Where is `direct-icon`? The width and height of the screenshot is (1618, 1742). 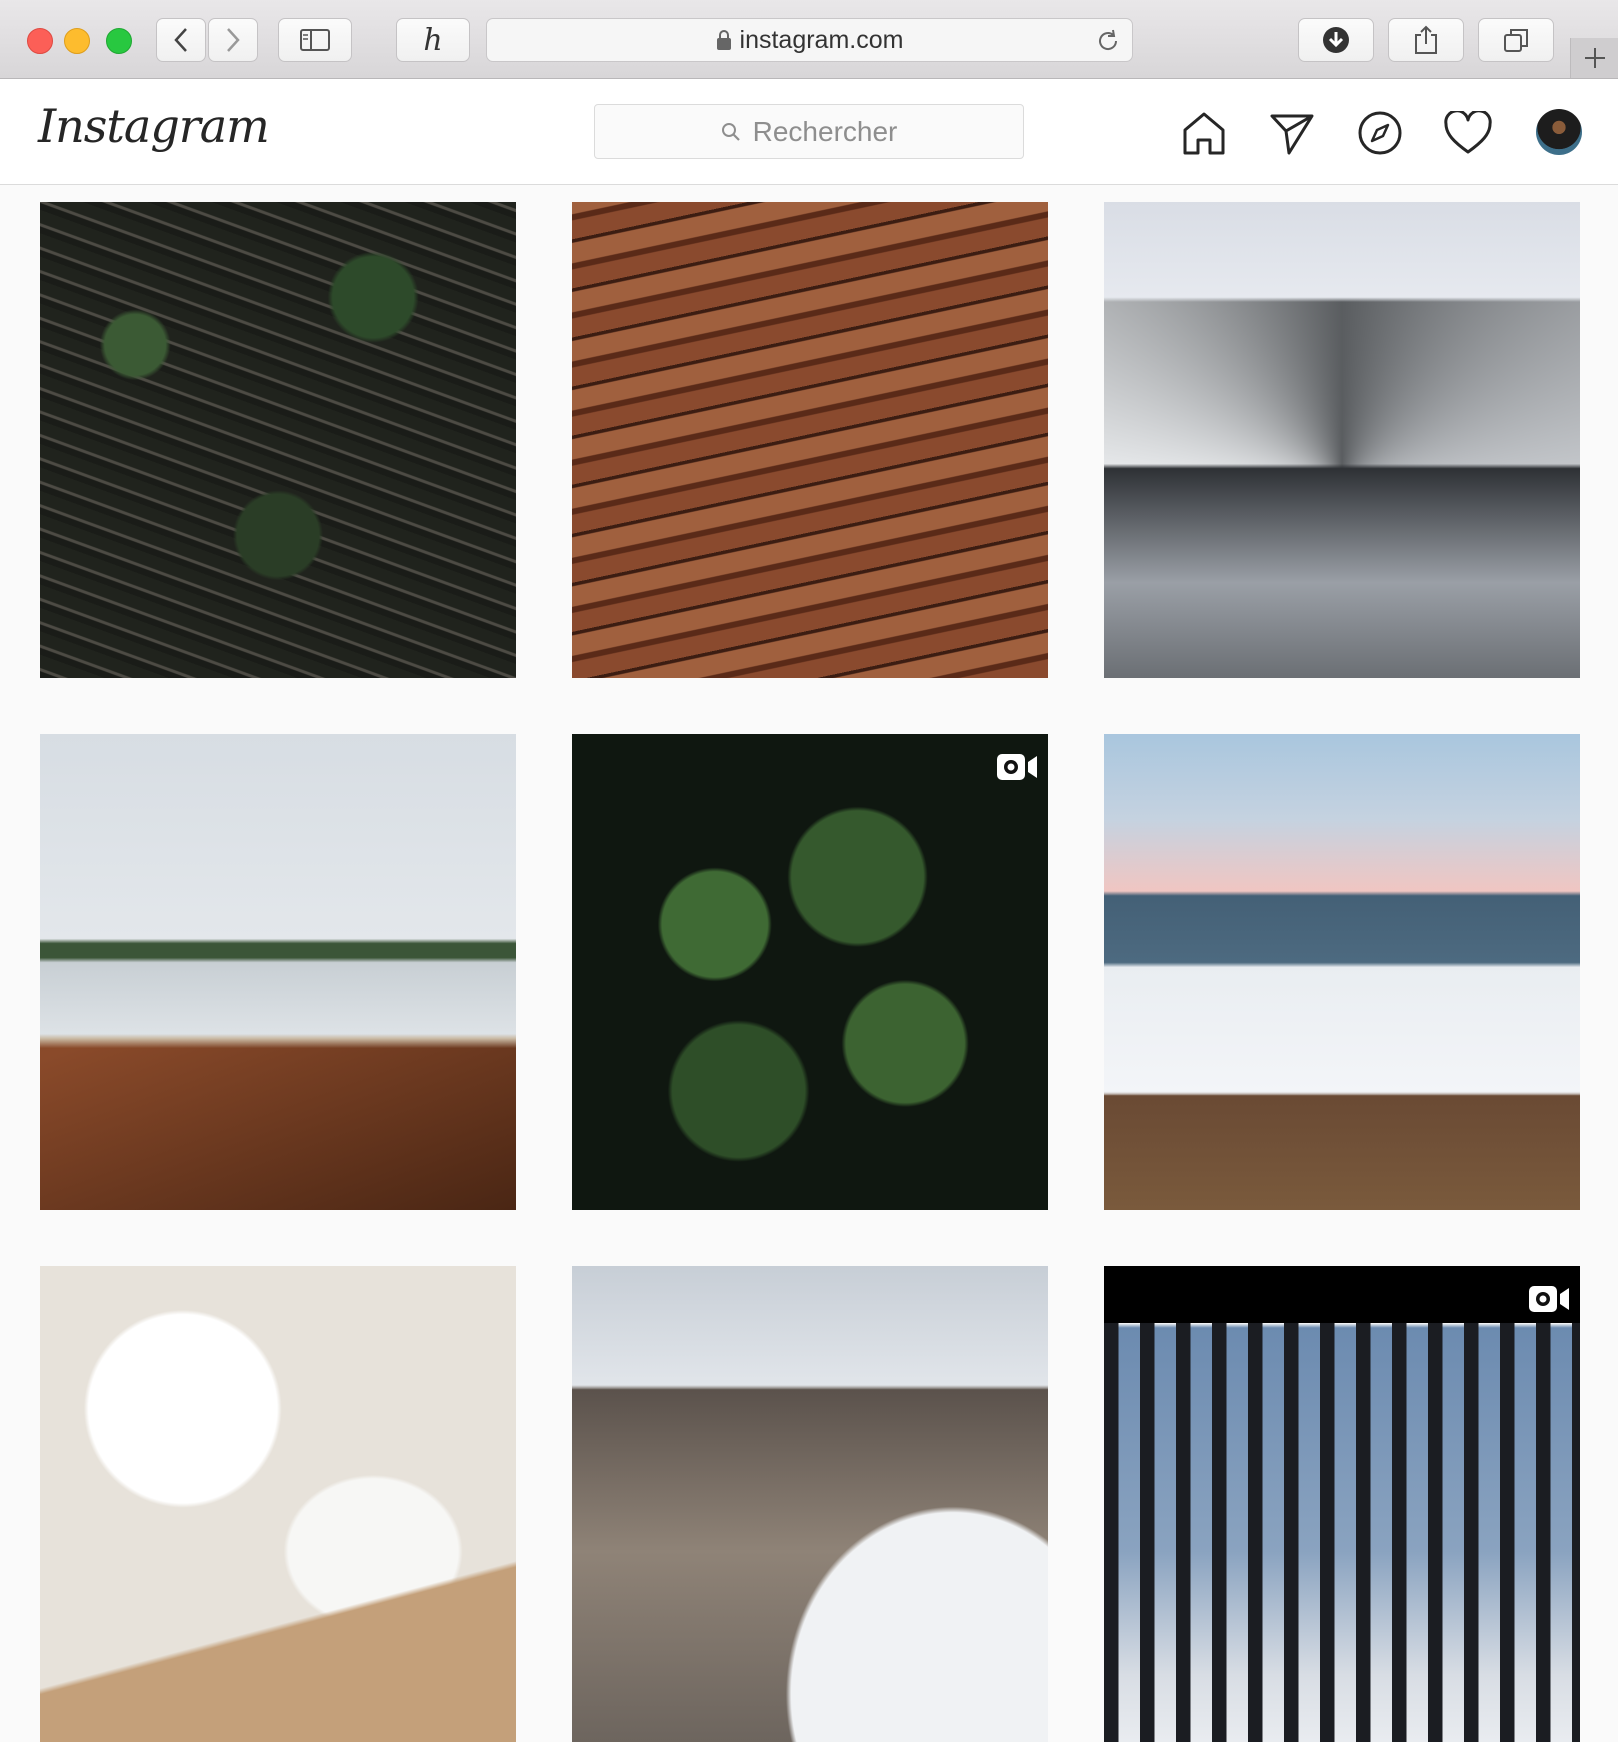
direct-icon is located at coordinates (1292, 133).